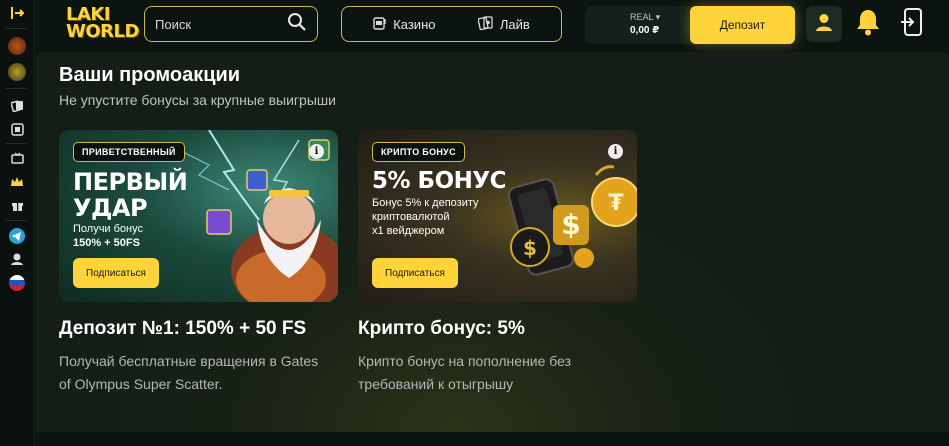 The image size is (949, 446). What do you see at coordinates (439, 181) in the screenshot?
I see `promo-headline: 5% БОНУС` at bounding box center [439, 181].